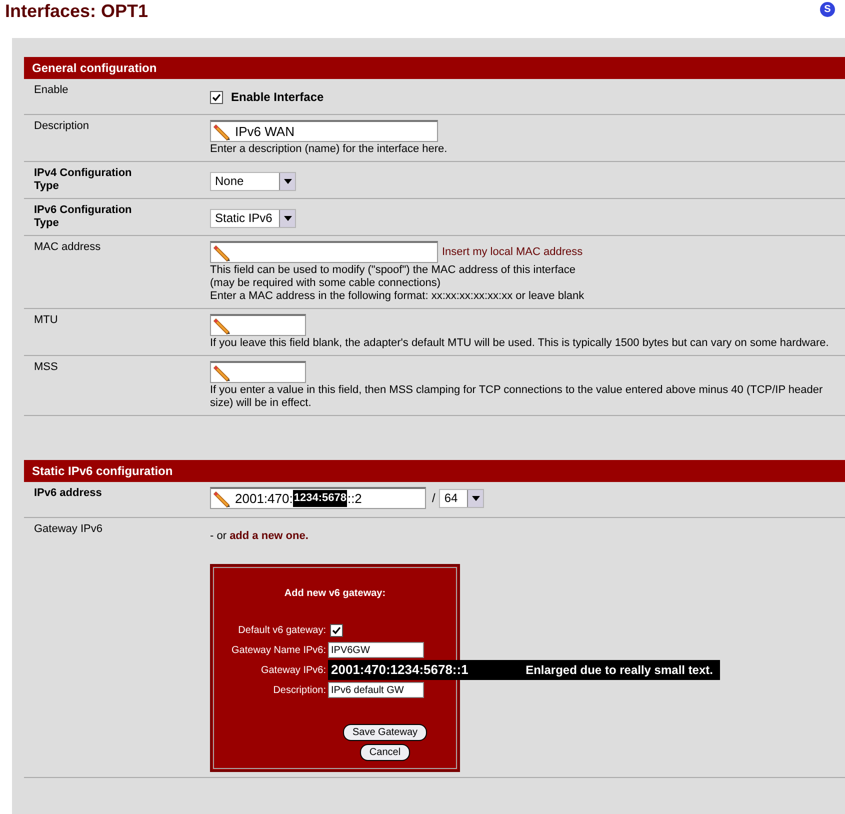 The width and height of the screenshot is (845, 814). I want to click on help-text: If you leave this field blank, the adapter's default MTU will be used. This is typically 1500 bytes but can vary on some hardware., so click(519, 343).